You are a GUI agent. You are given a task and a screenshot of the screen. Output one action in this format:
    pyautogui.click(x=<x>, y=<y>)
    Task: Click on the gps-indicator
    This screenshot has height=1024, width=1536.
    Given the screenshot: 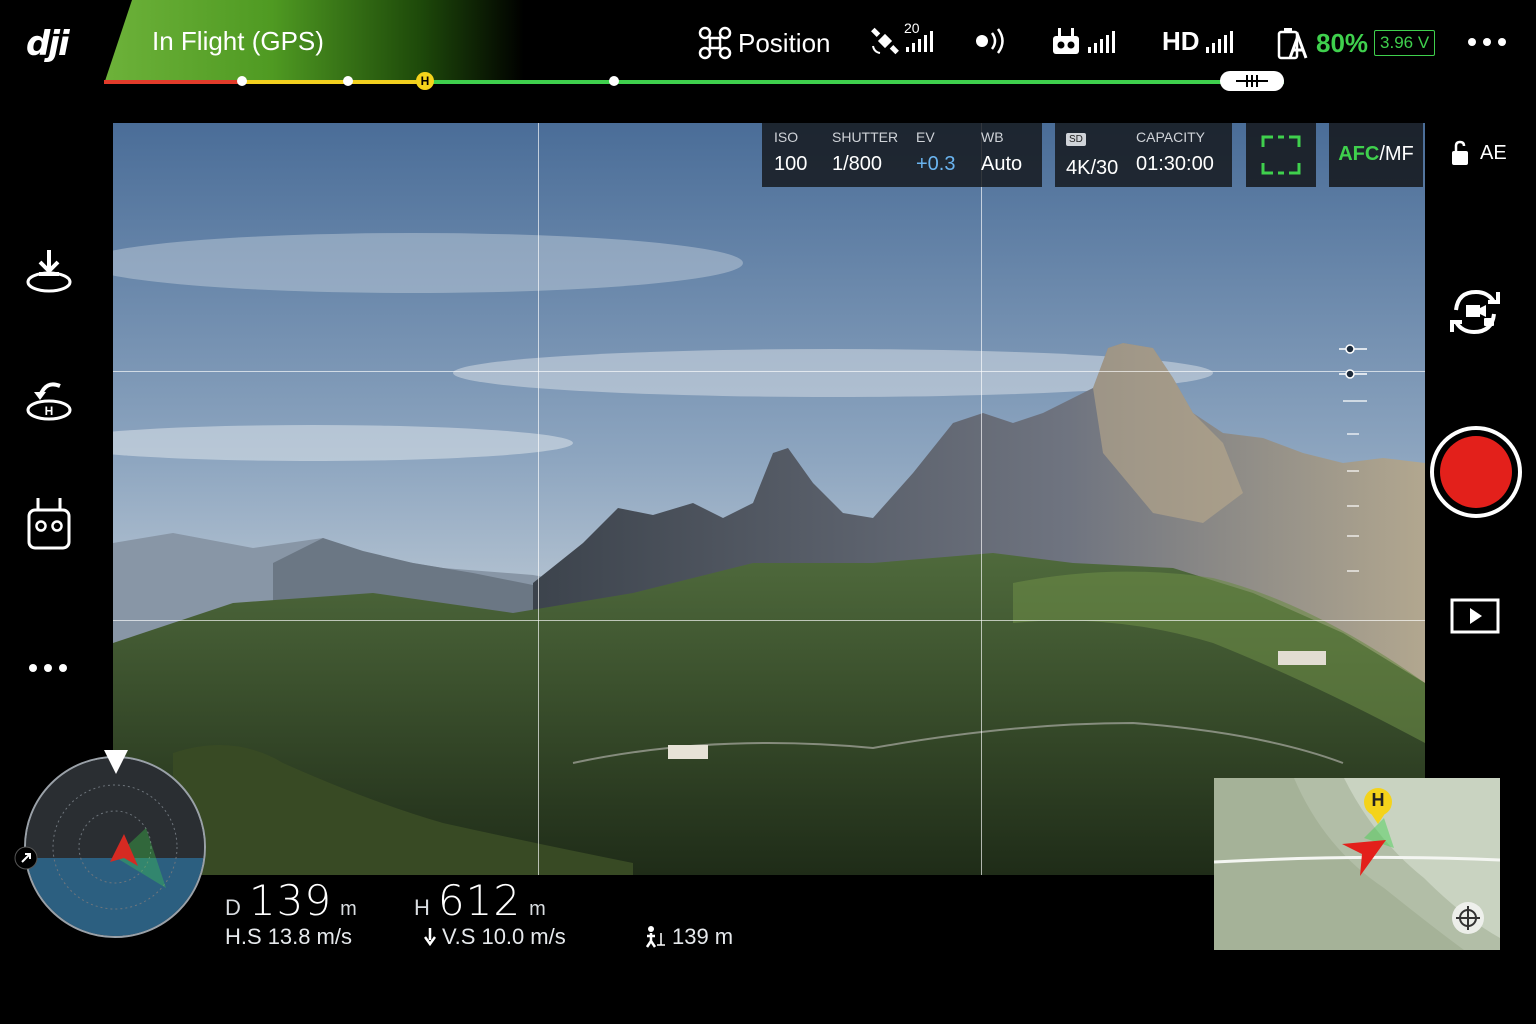 What is the action you would take?
    pyautogui.click(x=901, y=41)
    